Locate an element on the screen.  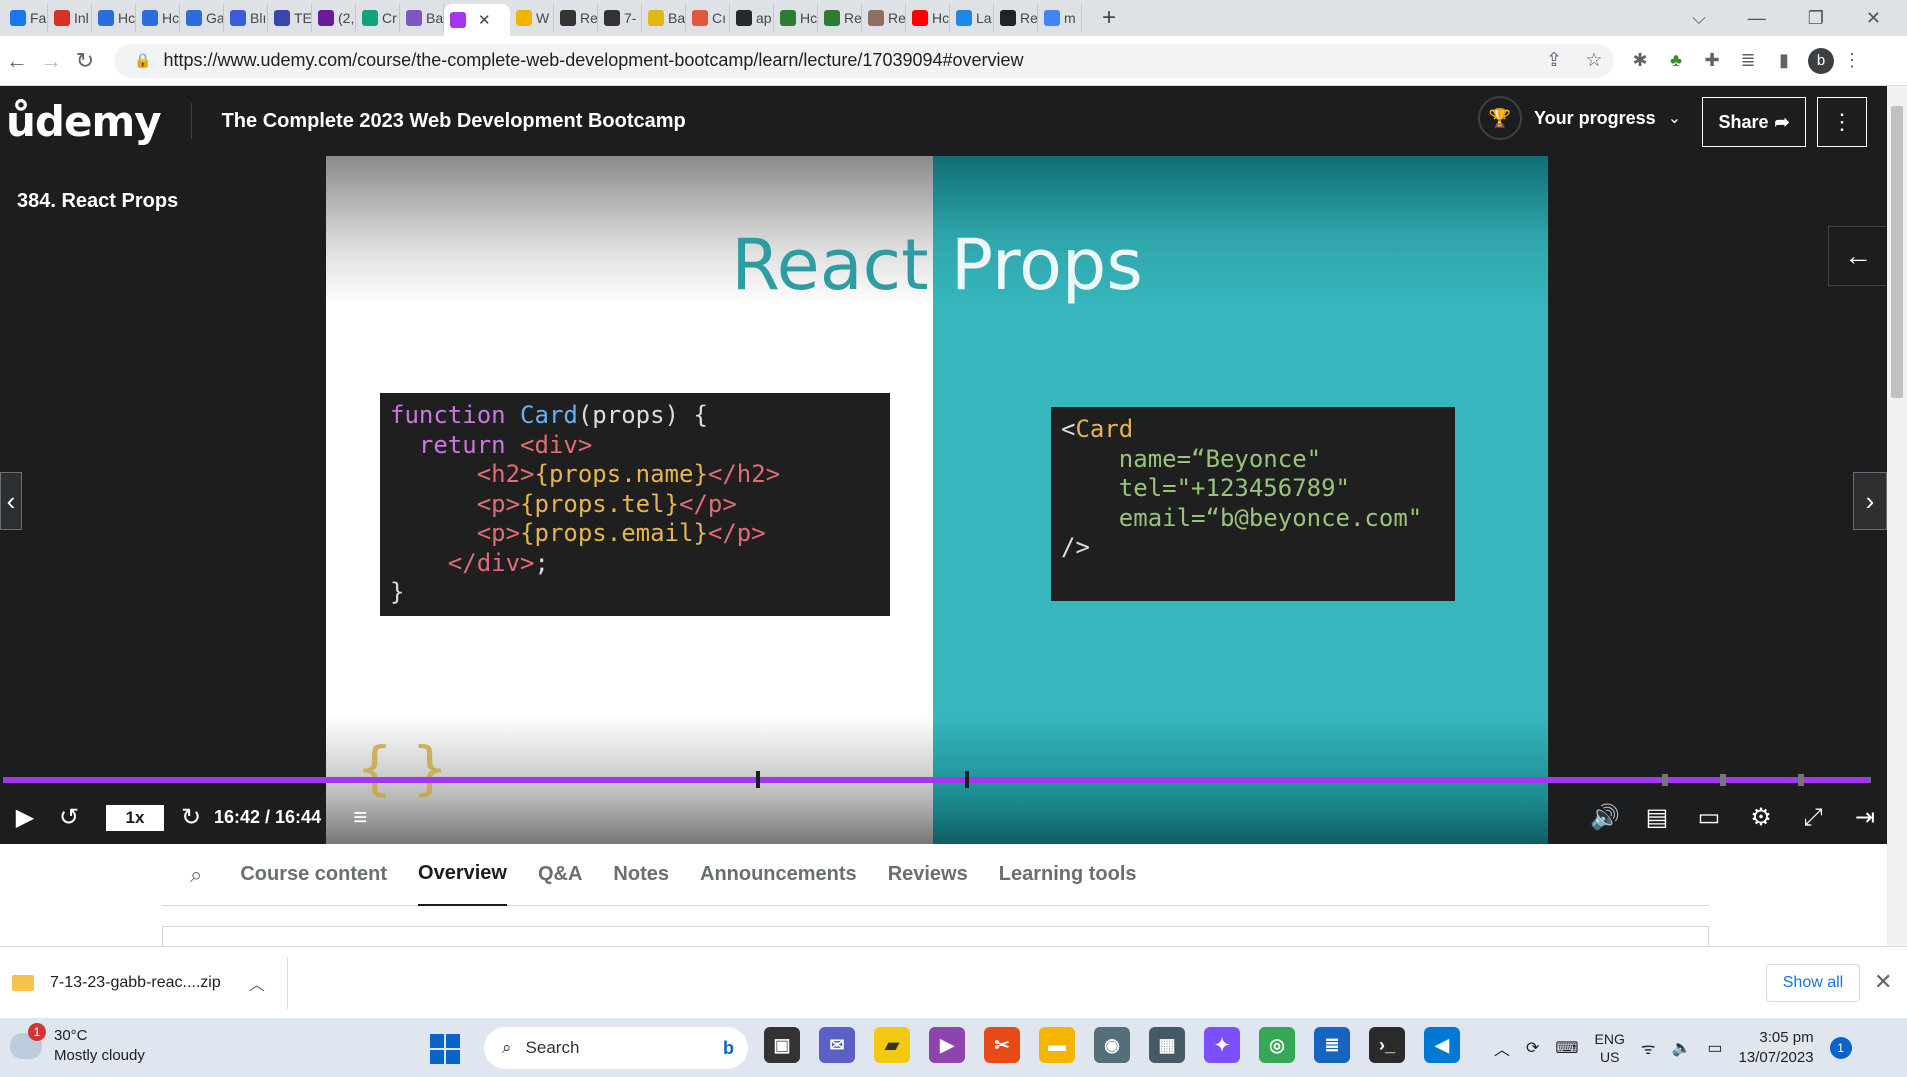
restore-icon: ❐ is located at coordinates (1816, 18).